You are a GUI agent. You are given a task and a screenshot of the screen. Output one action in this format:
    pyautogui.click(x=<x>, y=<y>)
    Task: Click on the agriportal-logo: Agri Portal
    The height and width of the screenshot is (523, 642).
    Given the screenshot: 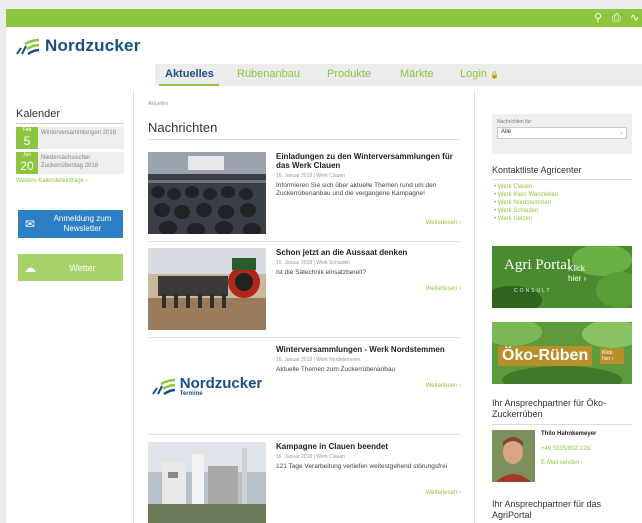 What is the action you would take?
    pyautogui.click(x=538, y=265)
    